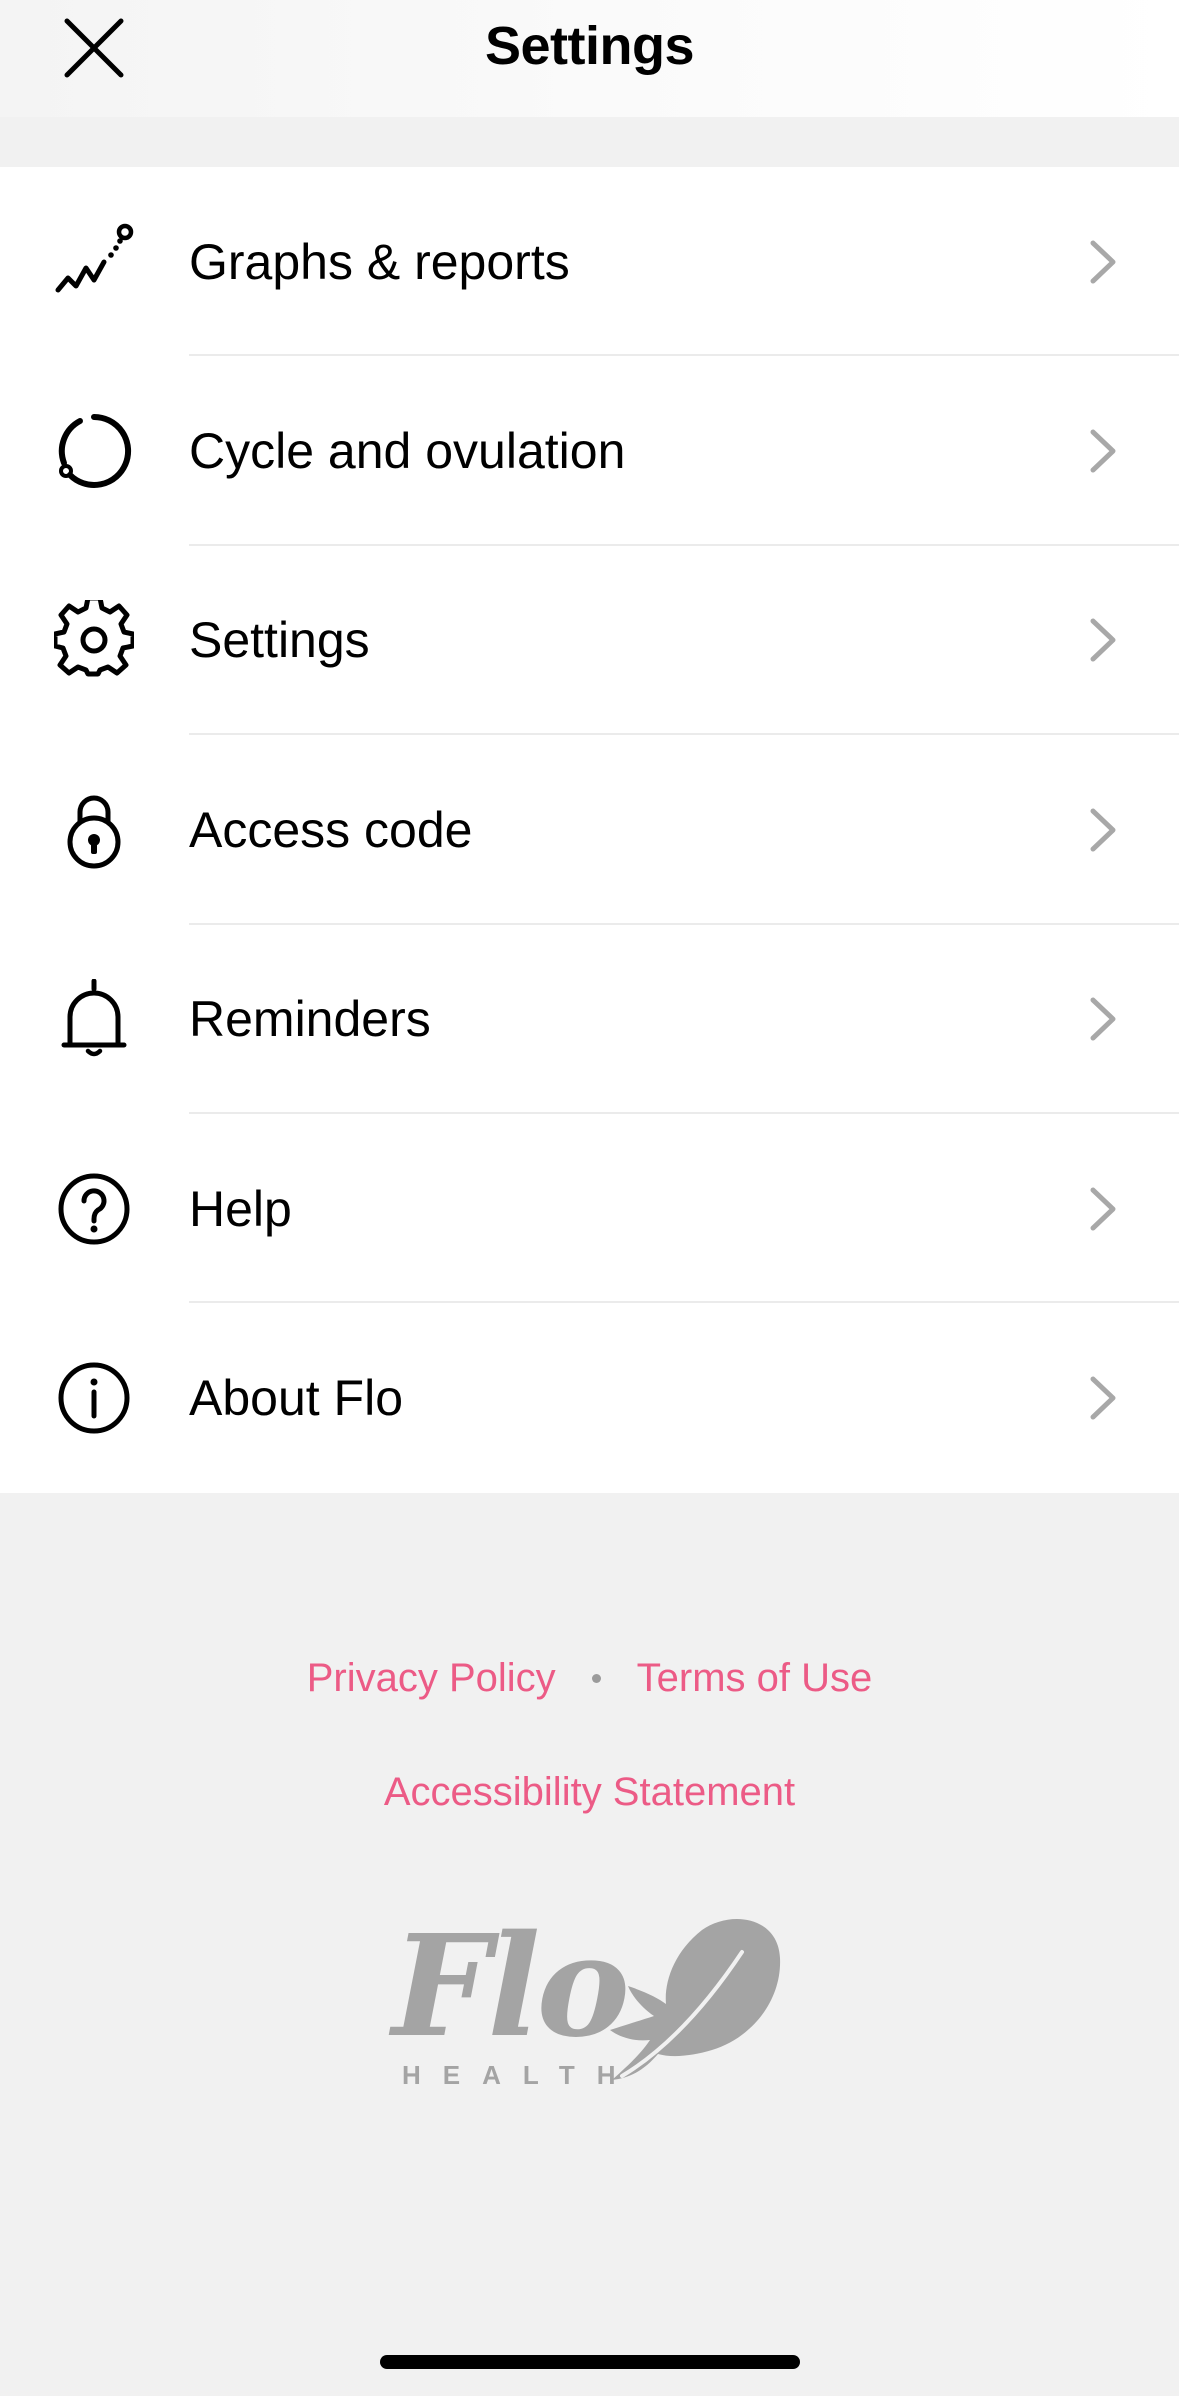 This screenshot has width=1179, height=2396. What do you see at coordinates (379, 261) in the screenshot?
I see `menu-item-label: Graphs & reports` at bounding box center [379, 261].